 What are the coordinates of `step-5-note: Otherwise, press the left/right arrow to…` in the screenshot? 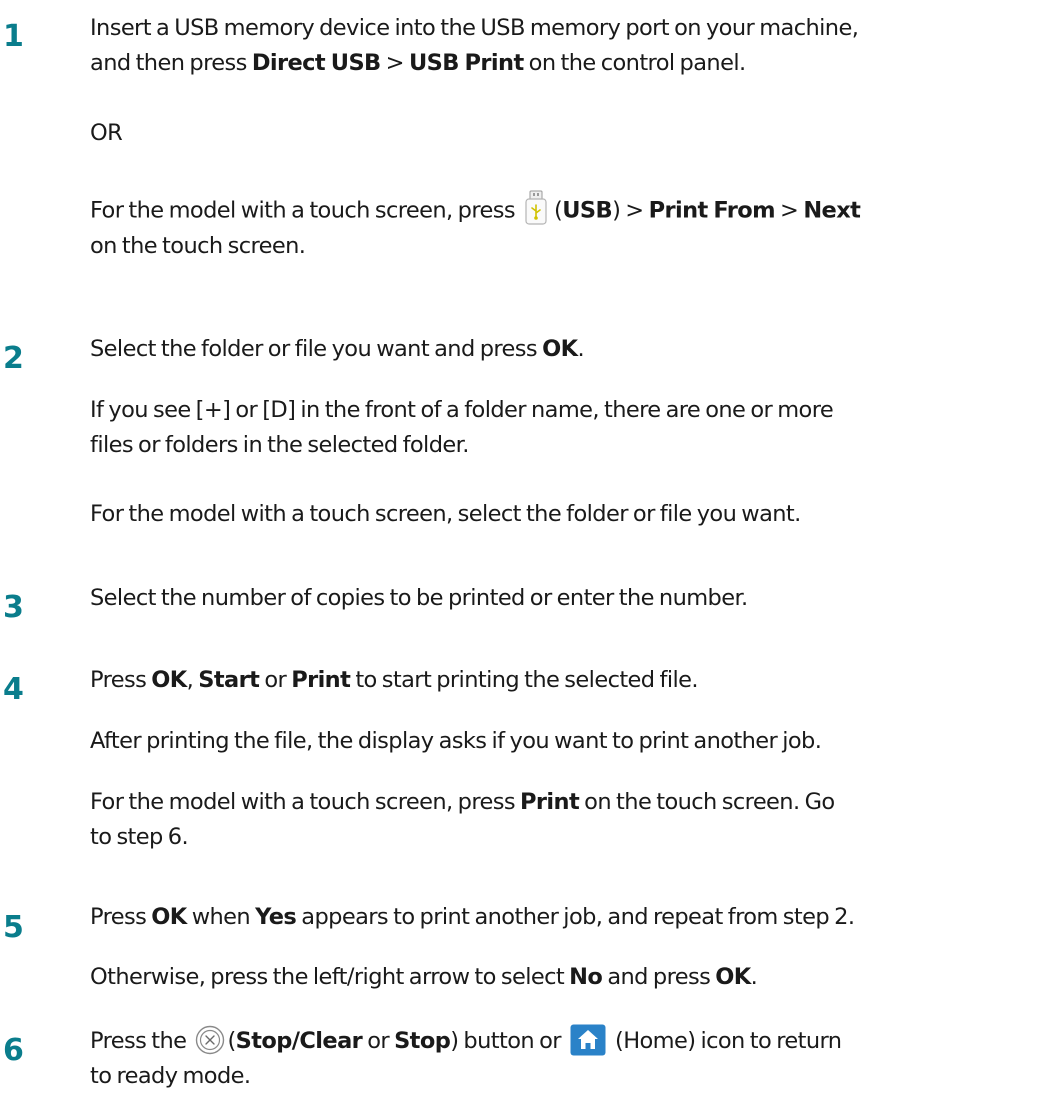 It's located at (424, 977).